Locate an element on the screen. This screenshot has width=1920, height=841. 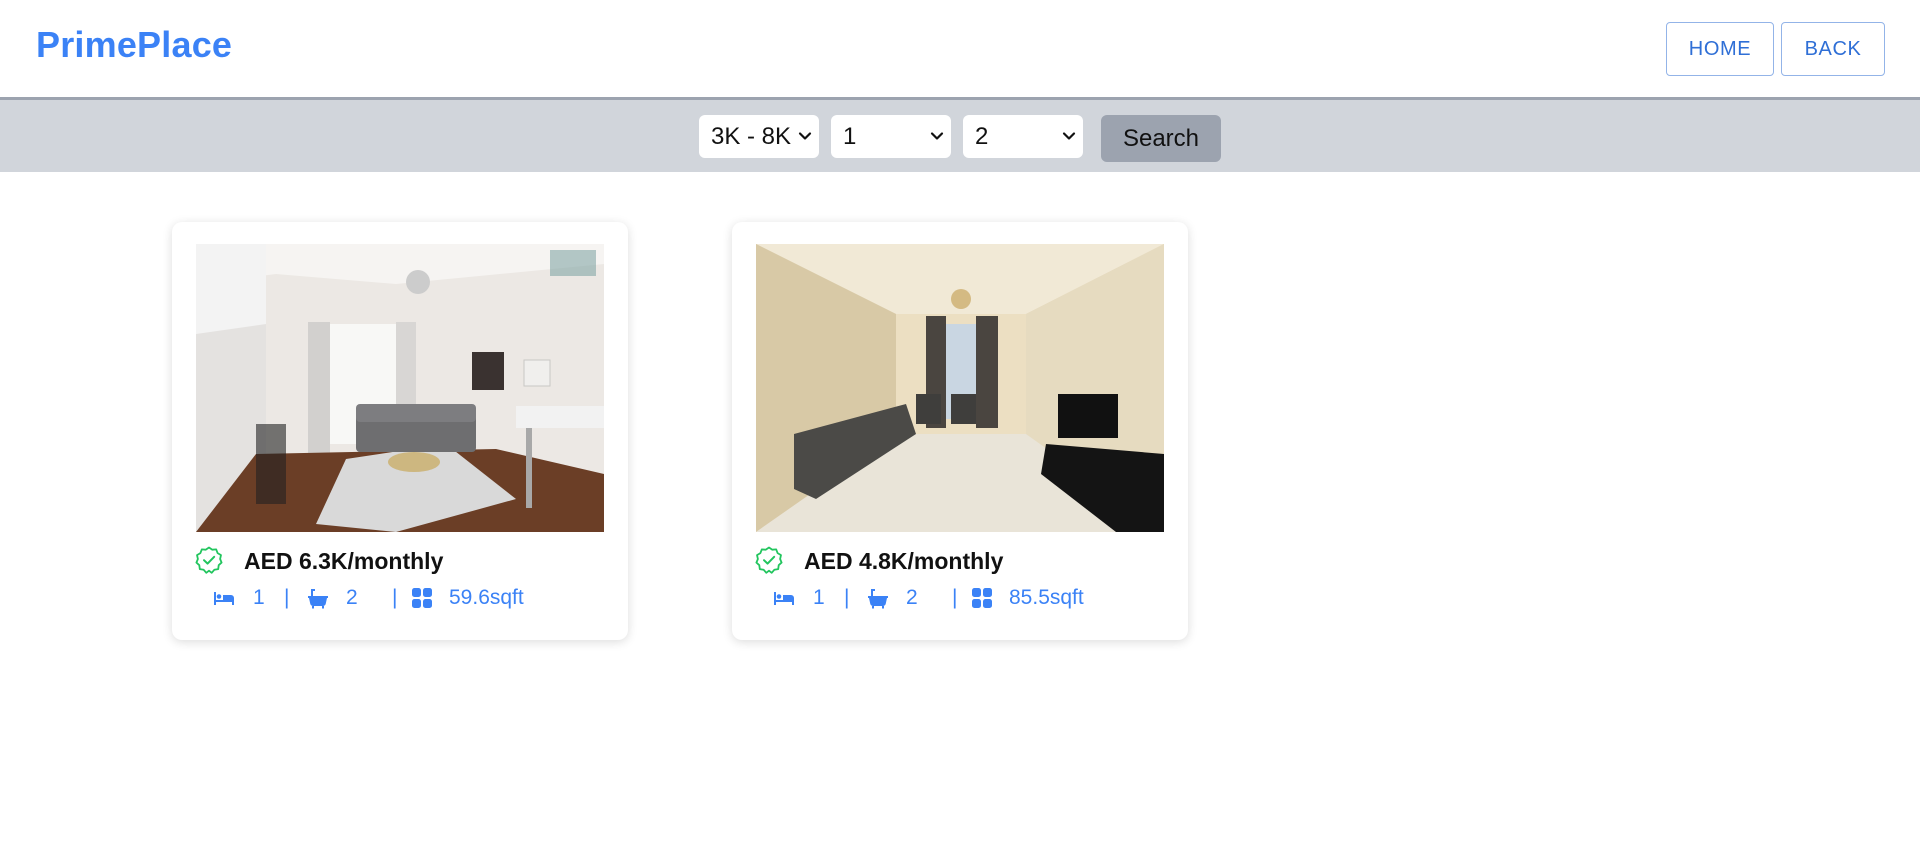
area-value: 85.5sqft is located at coordinates (1046, 597).